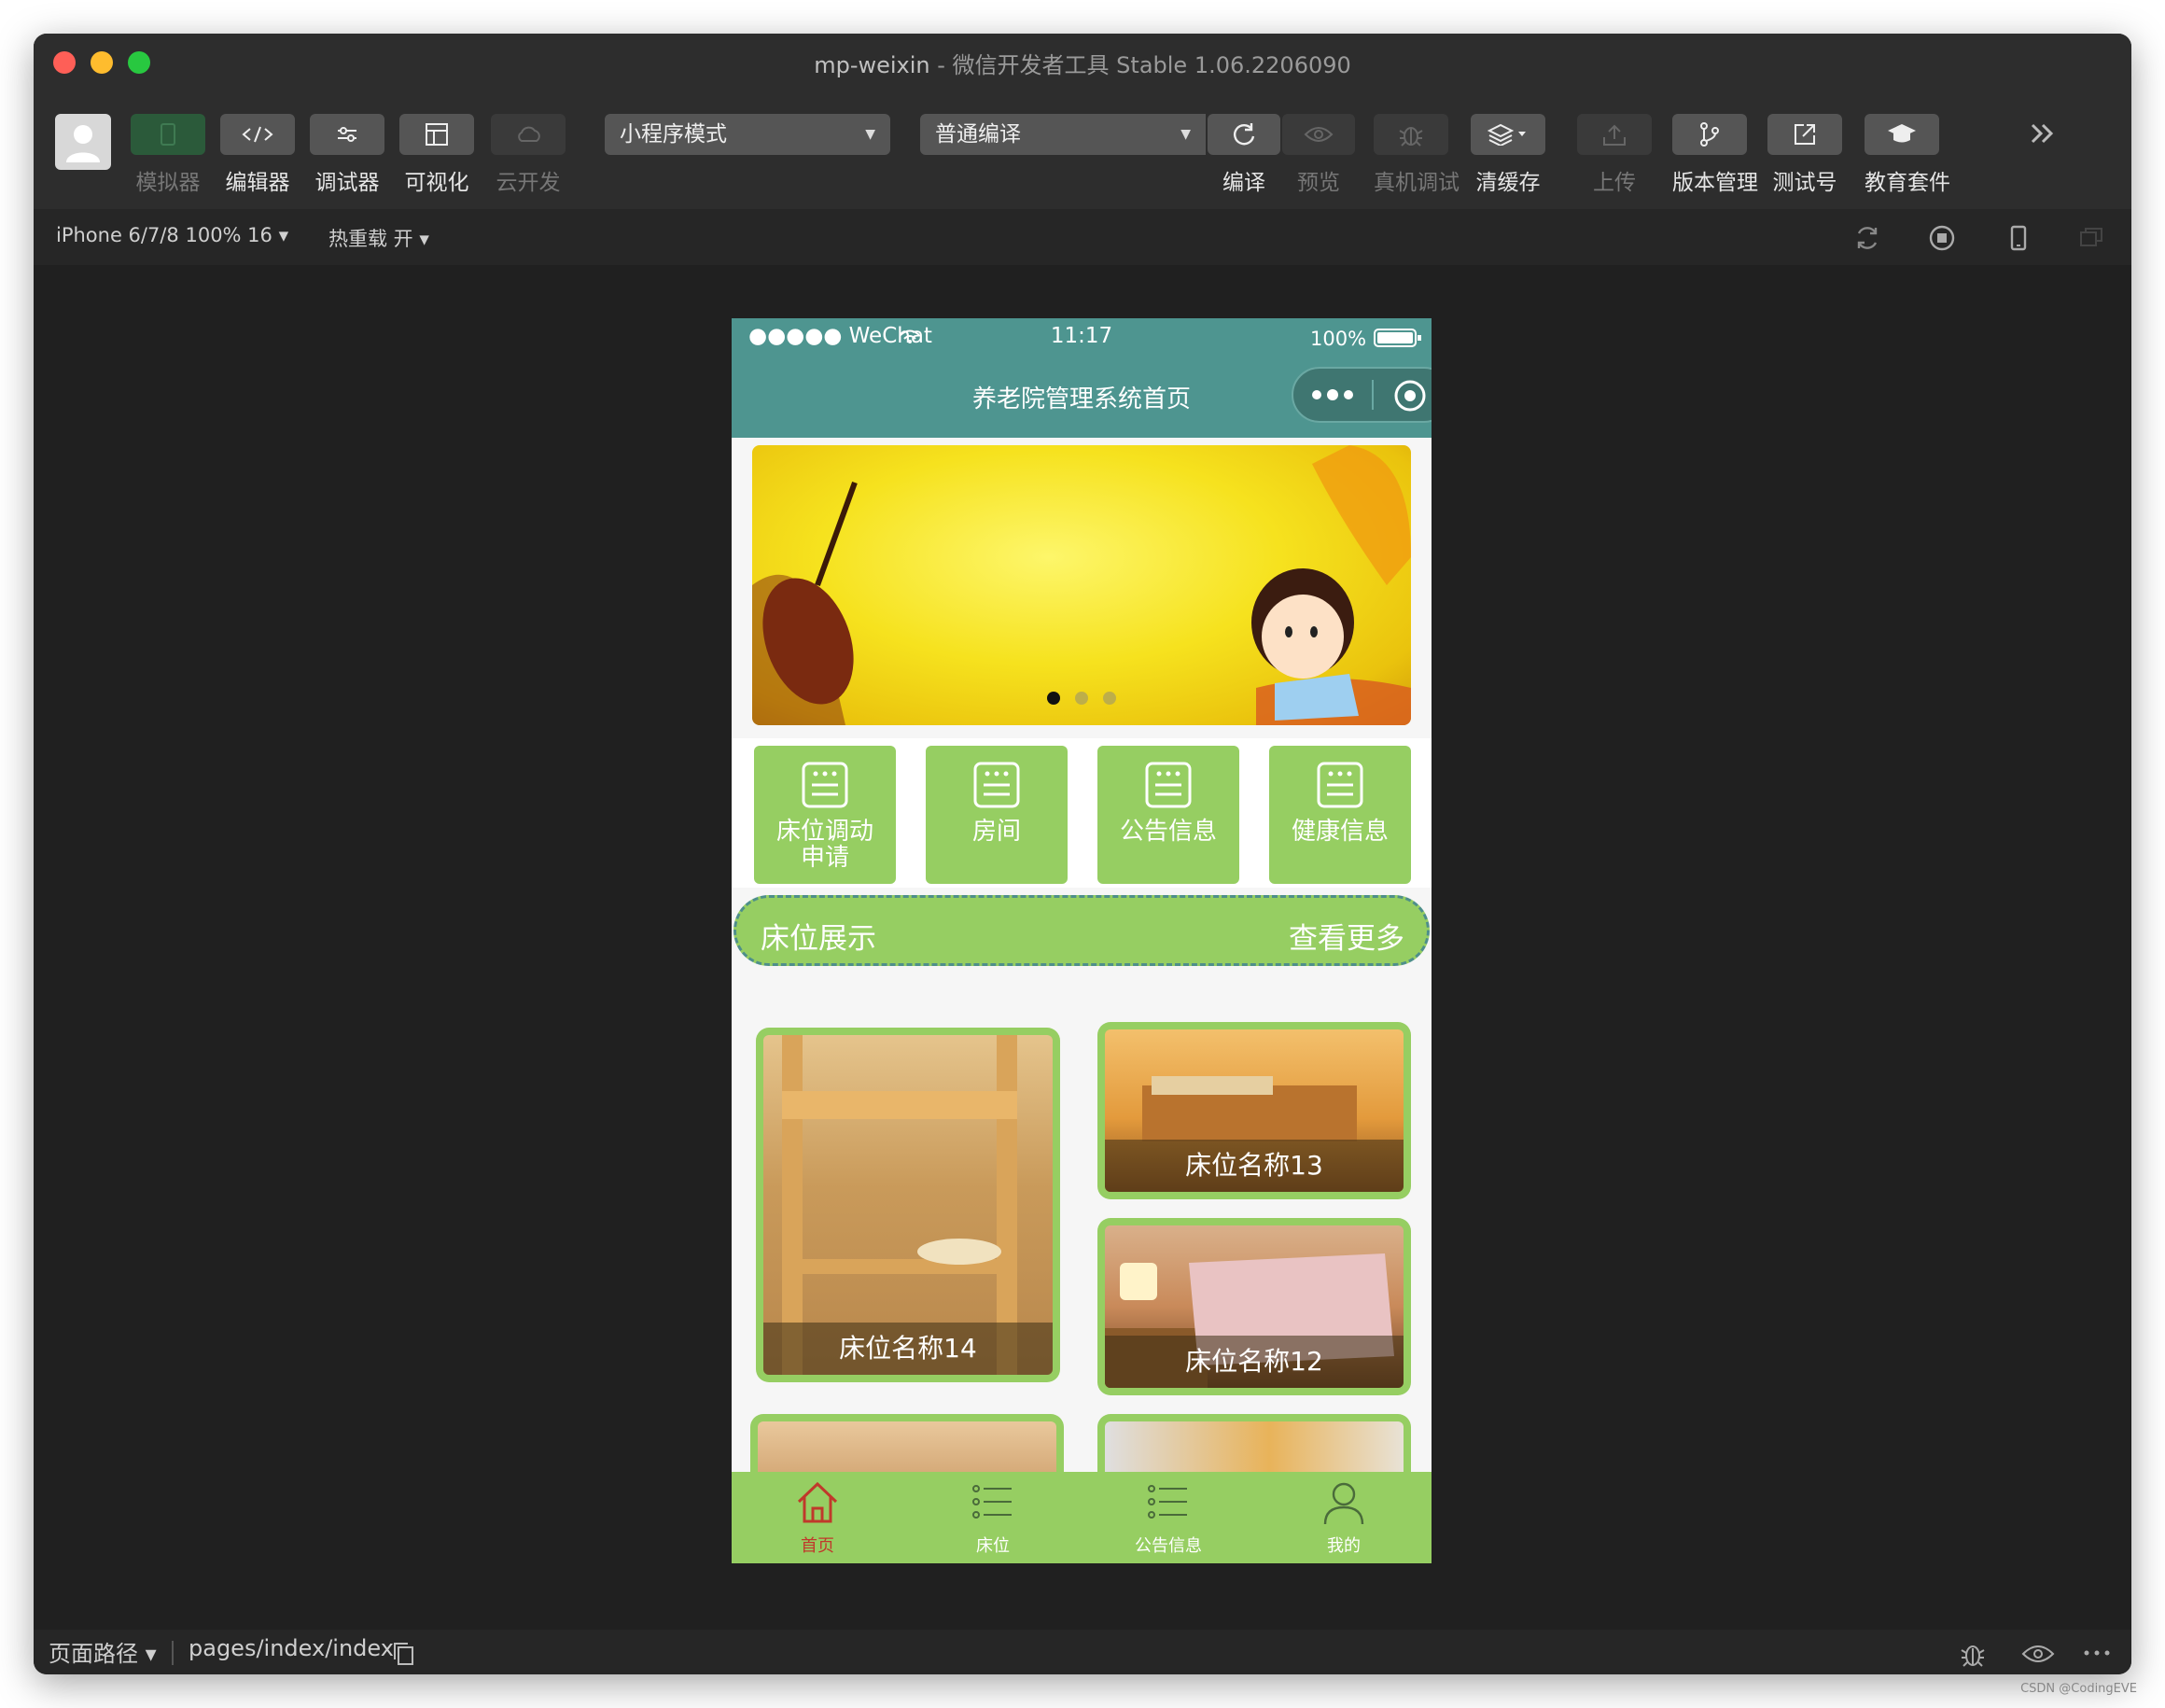  What do you see at coordinates (1715, 155) in the screenshot?
I see `version-control-button: 版本管理` at bounding box center [1715, 155].